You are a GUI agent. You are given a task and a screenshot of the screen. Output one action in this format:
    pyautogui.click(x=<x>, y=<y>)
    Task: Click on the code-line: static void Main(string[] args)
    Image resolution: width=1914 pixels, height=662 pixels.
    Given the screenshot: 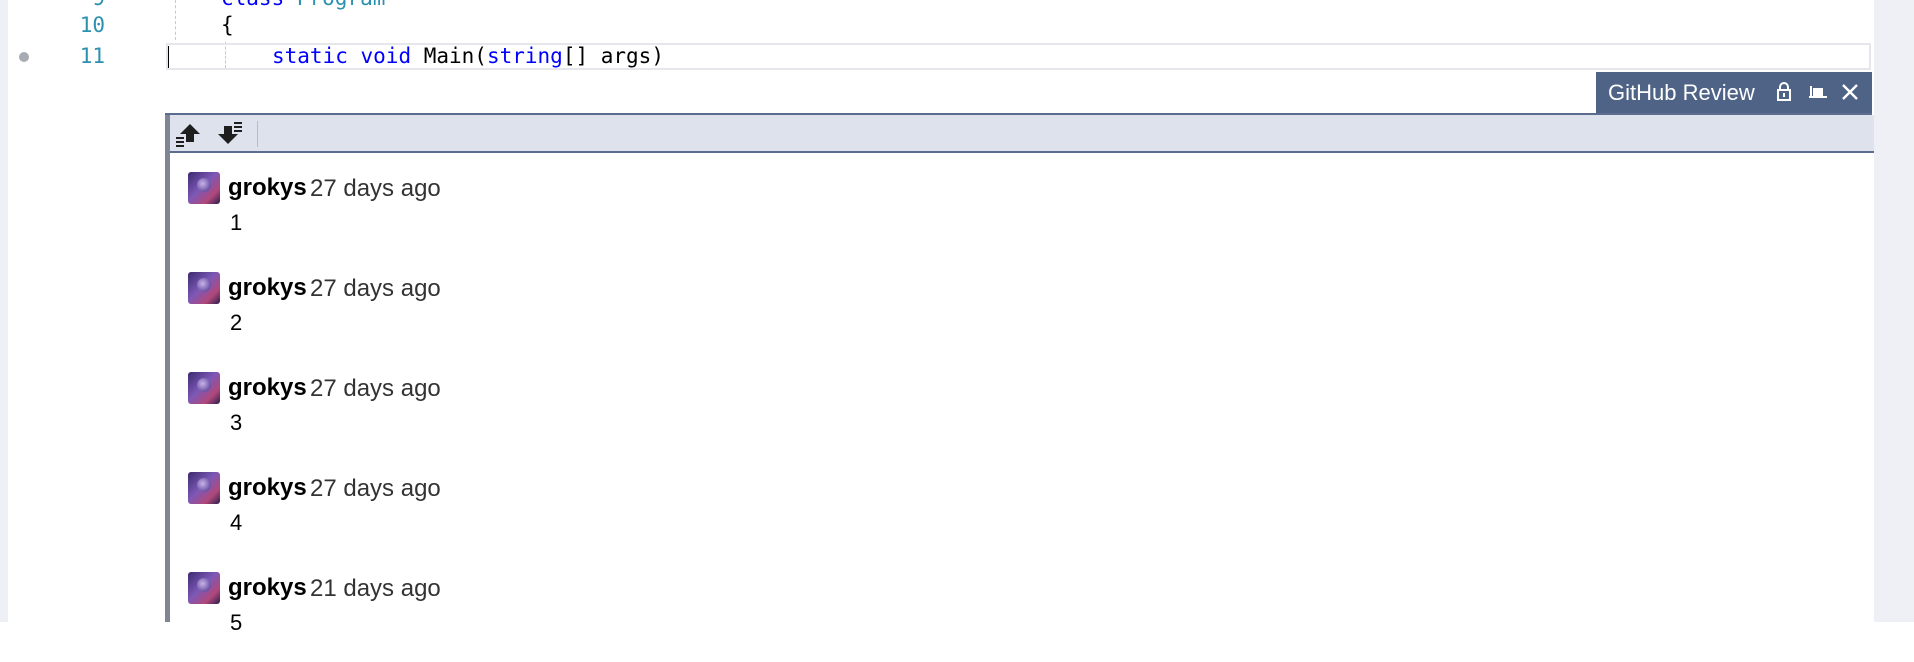 What is the action you would take?
    pyautogui.click(x=468, y=56)
    